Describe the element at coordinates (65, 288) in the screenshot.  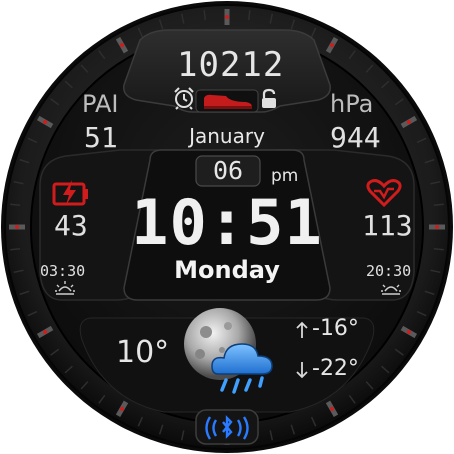
I see `sunrise-icon` at that location.